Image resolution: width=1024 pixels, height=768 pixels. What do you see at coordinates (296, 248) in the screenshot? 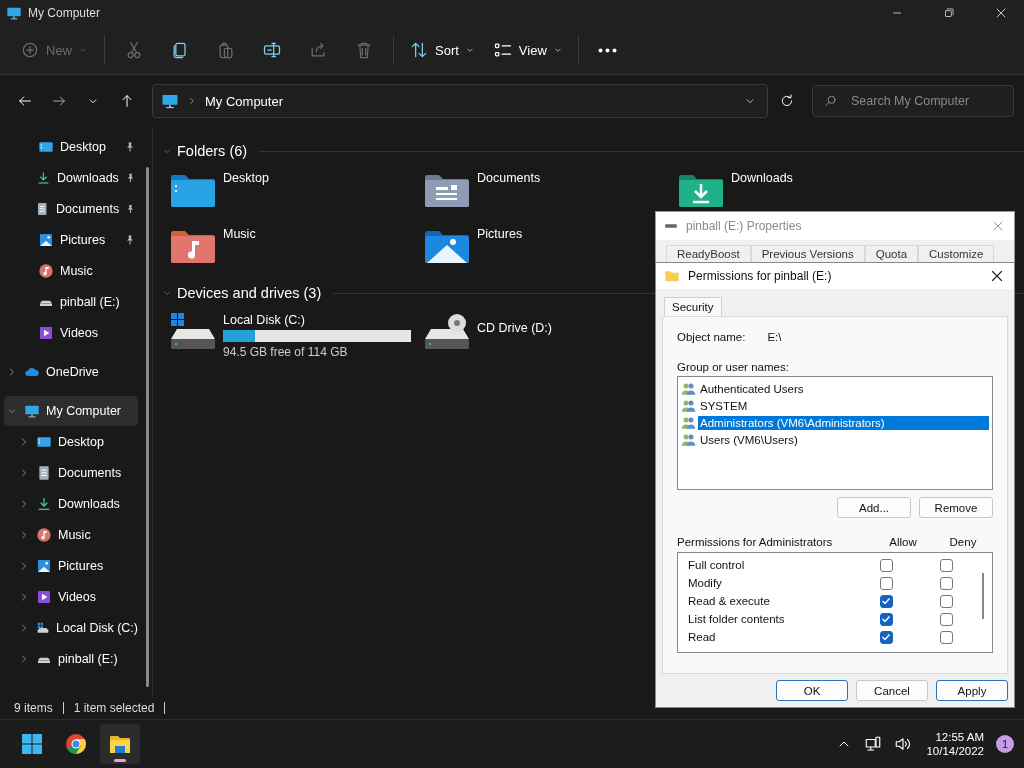
I see `folder-item: Music` at bounding box center [296, 248].